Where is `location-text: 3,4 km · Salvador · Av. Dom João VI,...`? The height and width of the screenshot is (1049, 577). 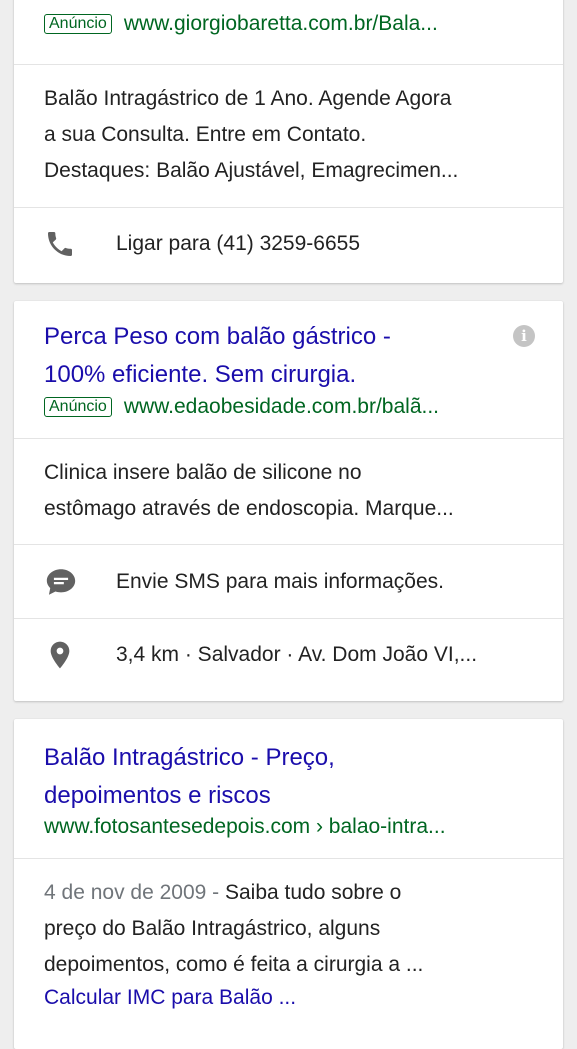 location-text: 3,4 km · Salvador · Av. Dom João VI,... is located at coordinates (297, 654).